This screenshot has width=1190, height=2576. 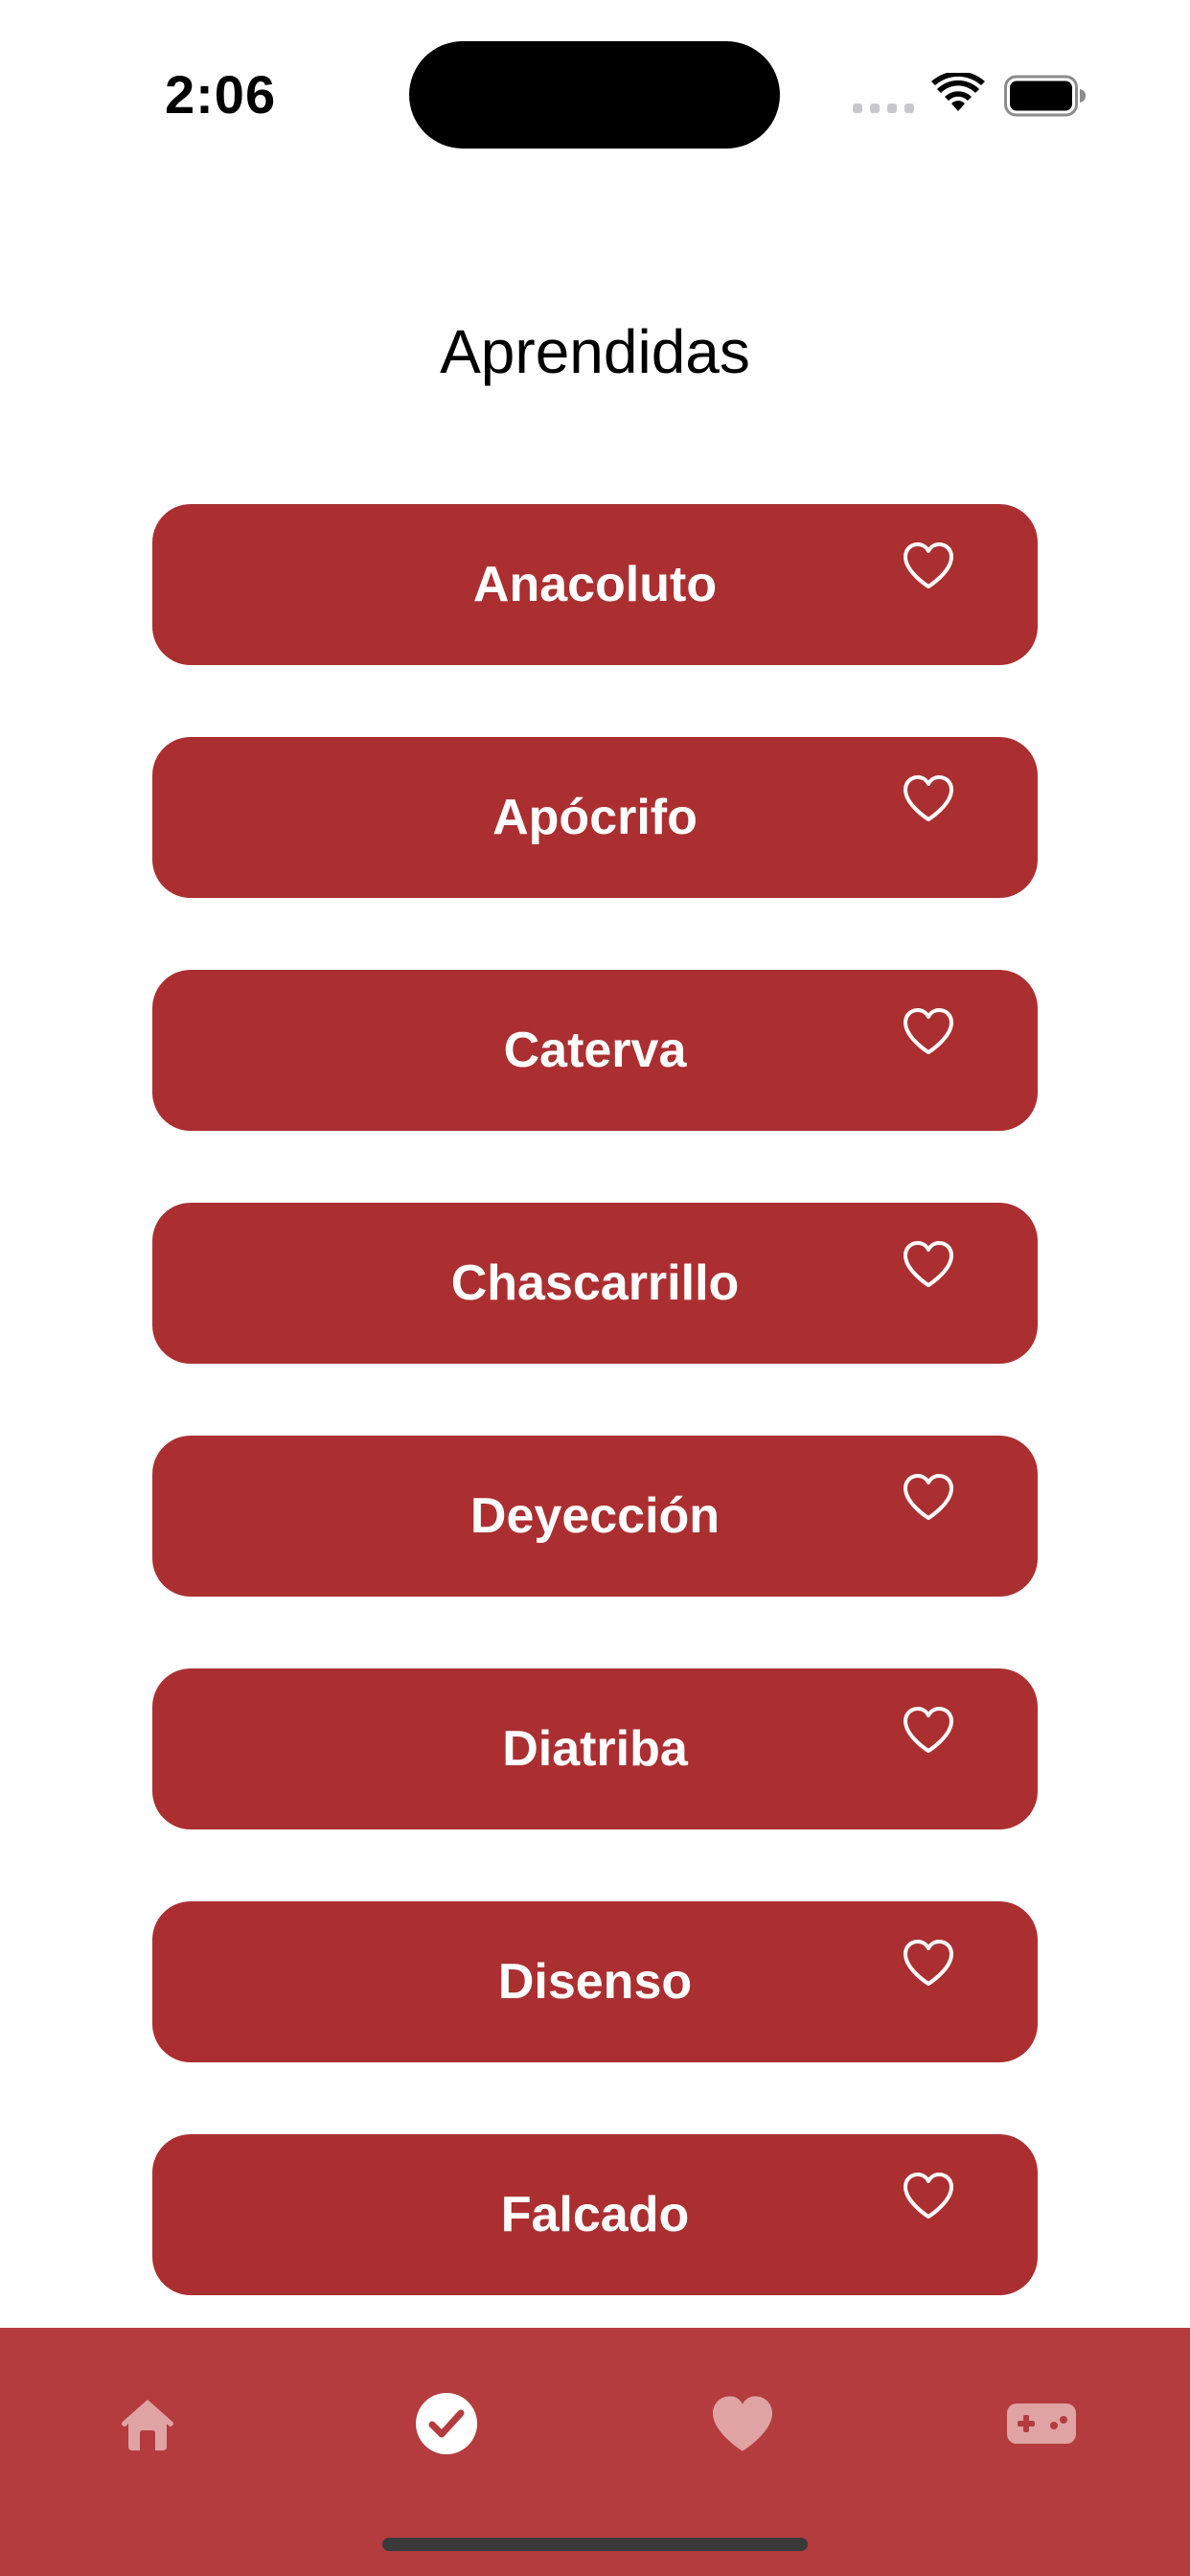 I want to click on gamecontroller-icon, so click(x=1041, y=2424).